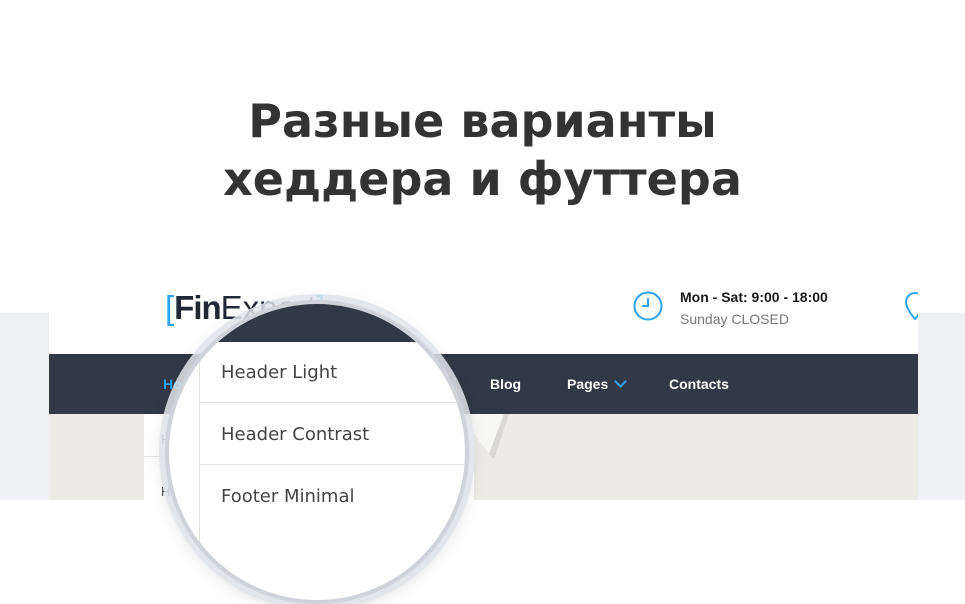 This screenshot has height=604, width=965. What do you see at coordinates (648, 306) in the screenshot?
I see `clock-icon` at bounding box center [648, 306].